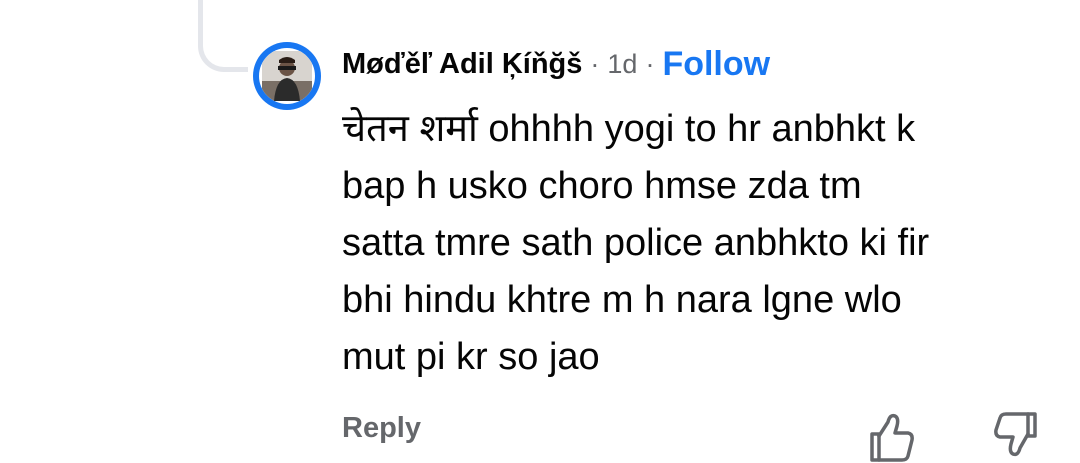  What do you see at coordinates (223, 36) in the screenshot?
I see `reply-thread-connector` at bounding box center [223, 36].